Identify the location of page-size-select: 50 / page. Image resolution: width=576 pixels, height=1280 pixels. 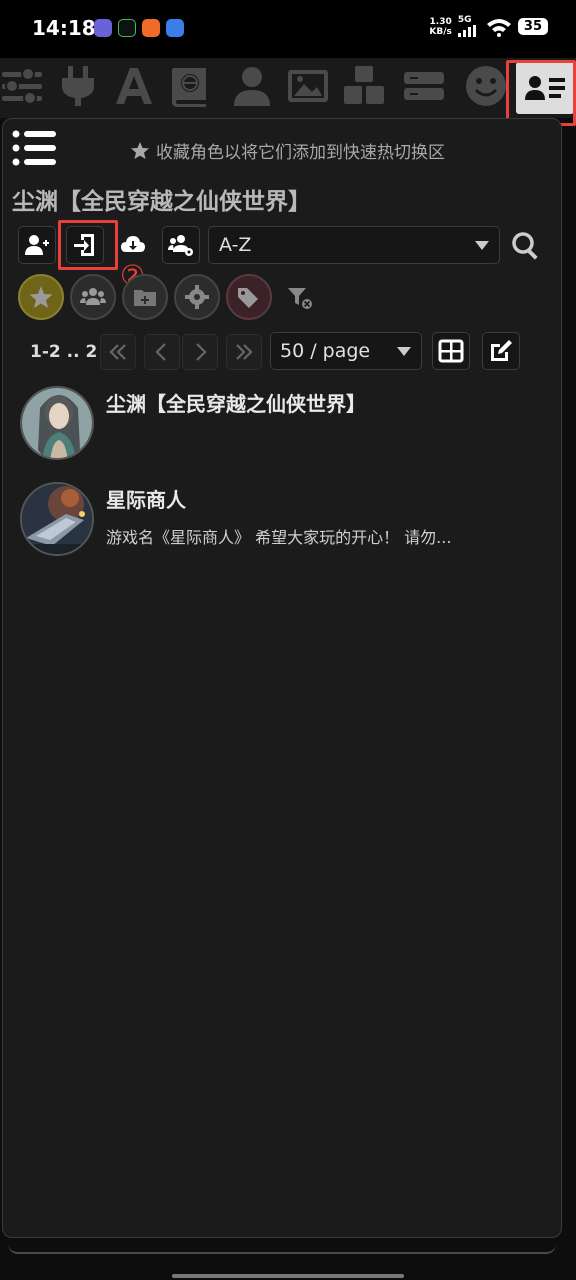
(346, 351).